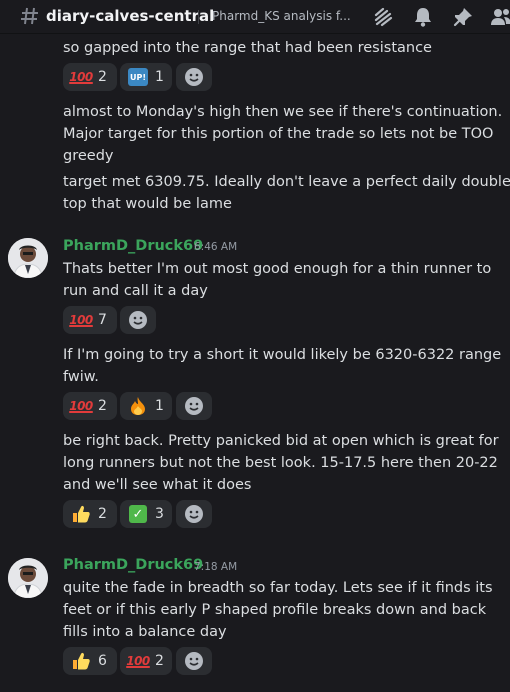 Image resolution: width=510 pixels, height=692 pixels. What do you see at coordinates (102, 320) in the screenshot?
I see `reaction-count: 7` at bounding box center [102, 320].